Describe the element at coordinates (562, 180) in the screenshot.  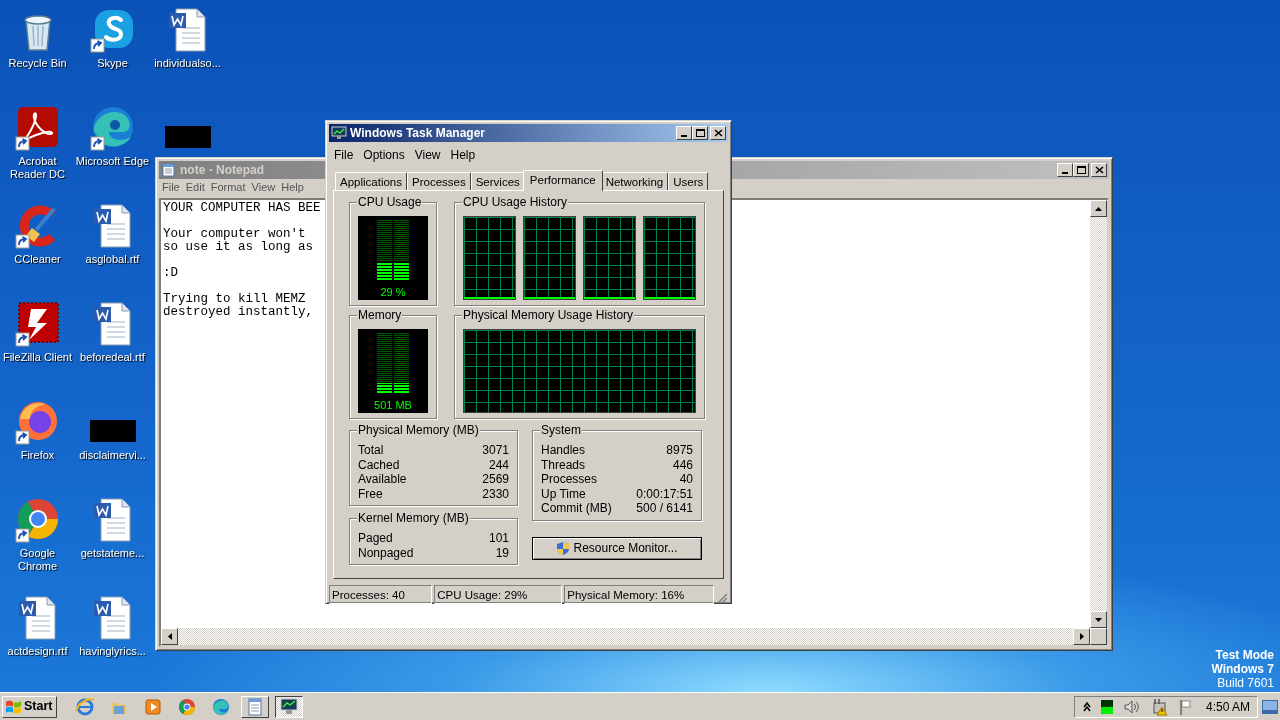
I see `tab: Performance` at that location.